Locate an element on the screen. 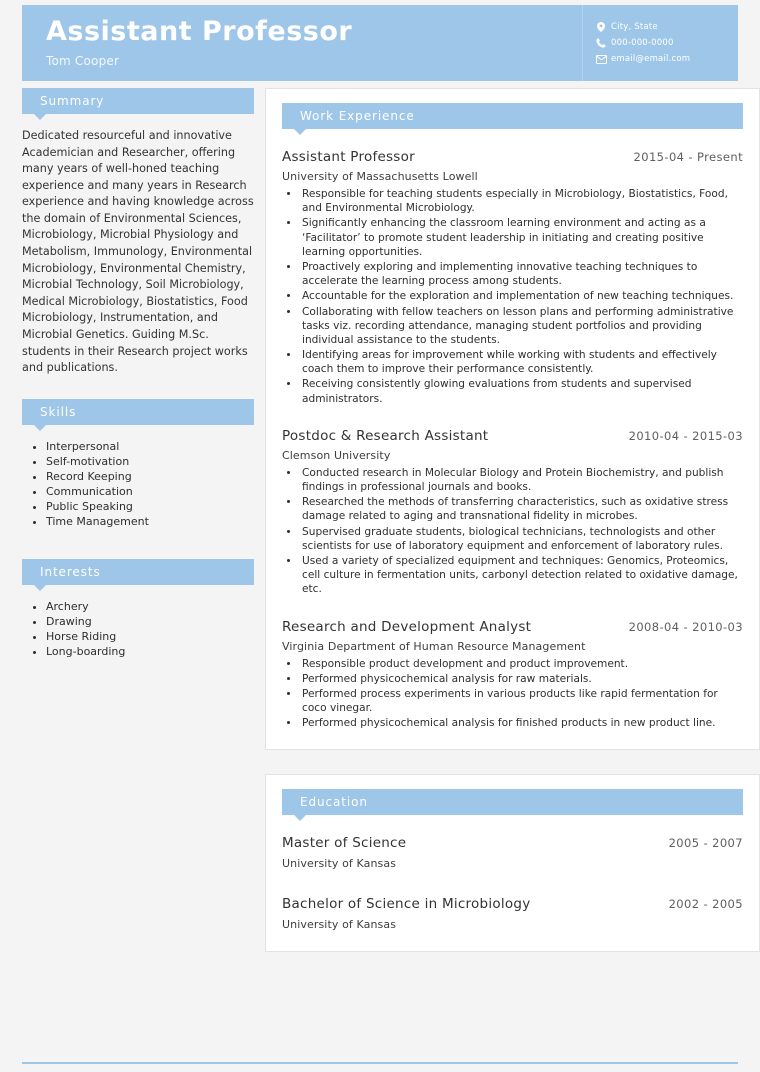 The image size is (760, 1072). header-identity: Assistant Professor Tom Cooper is located at coordinates (302, 42).